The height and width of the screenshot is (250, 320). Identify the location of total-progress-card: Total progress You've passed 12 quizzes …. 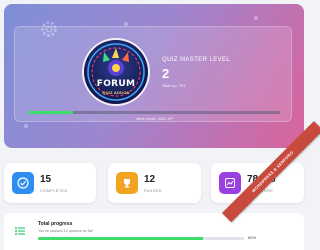
(154, 231).